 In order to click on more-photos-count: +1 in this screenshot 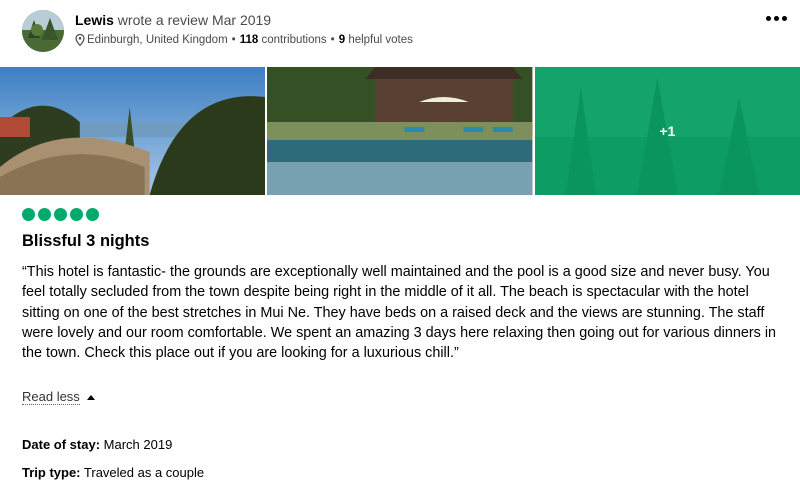, I will do `click(667, 131)`.